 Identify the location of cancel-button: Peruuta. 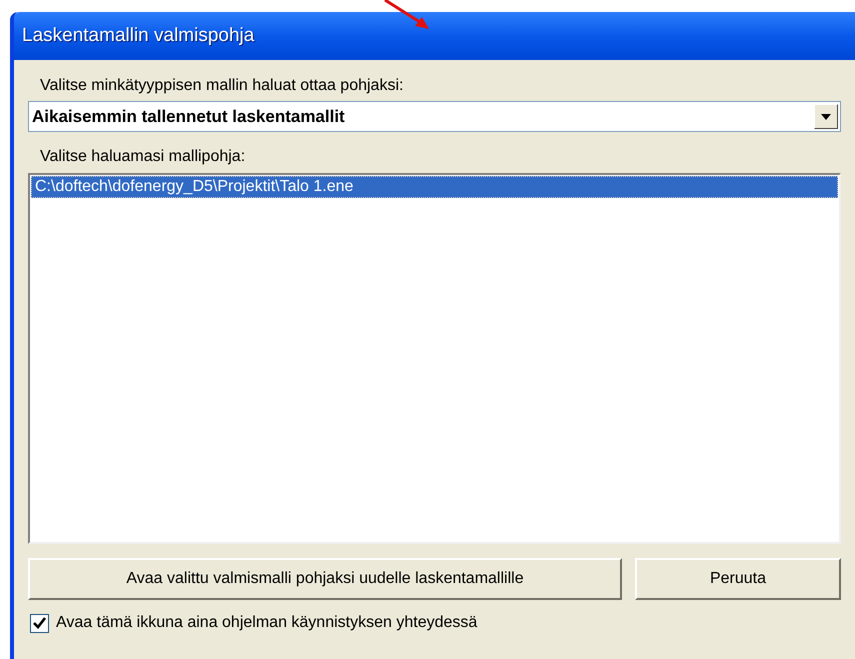
(738, 579).